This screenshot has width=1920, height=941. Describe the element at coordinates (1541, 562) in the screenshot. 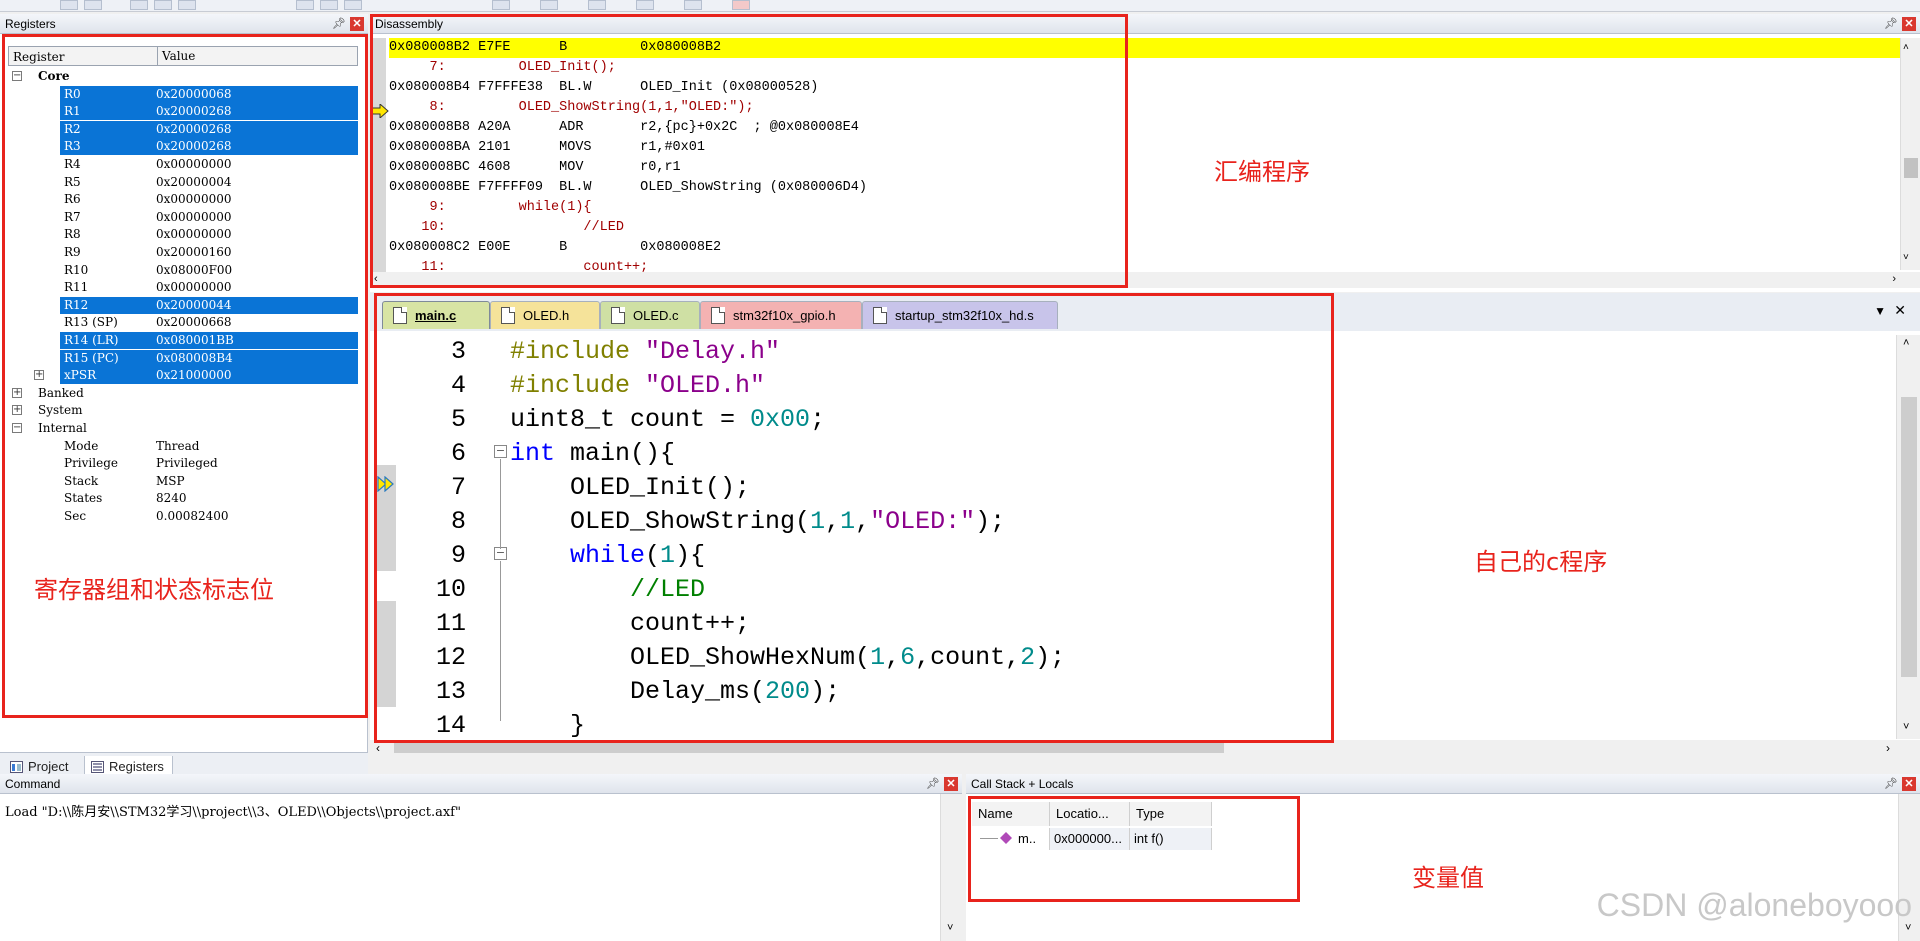

I see `annotation-label-code: 自己的c程序` at that location.